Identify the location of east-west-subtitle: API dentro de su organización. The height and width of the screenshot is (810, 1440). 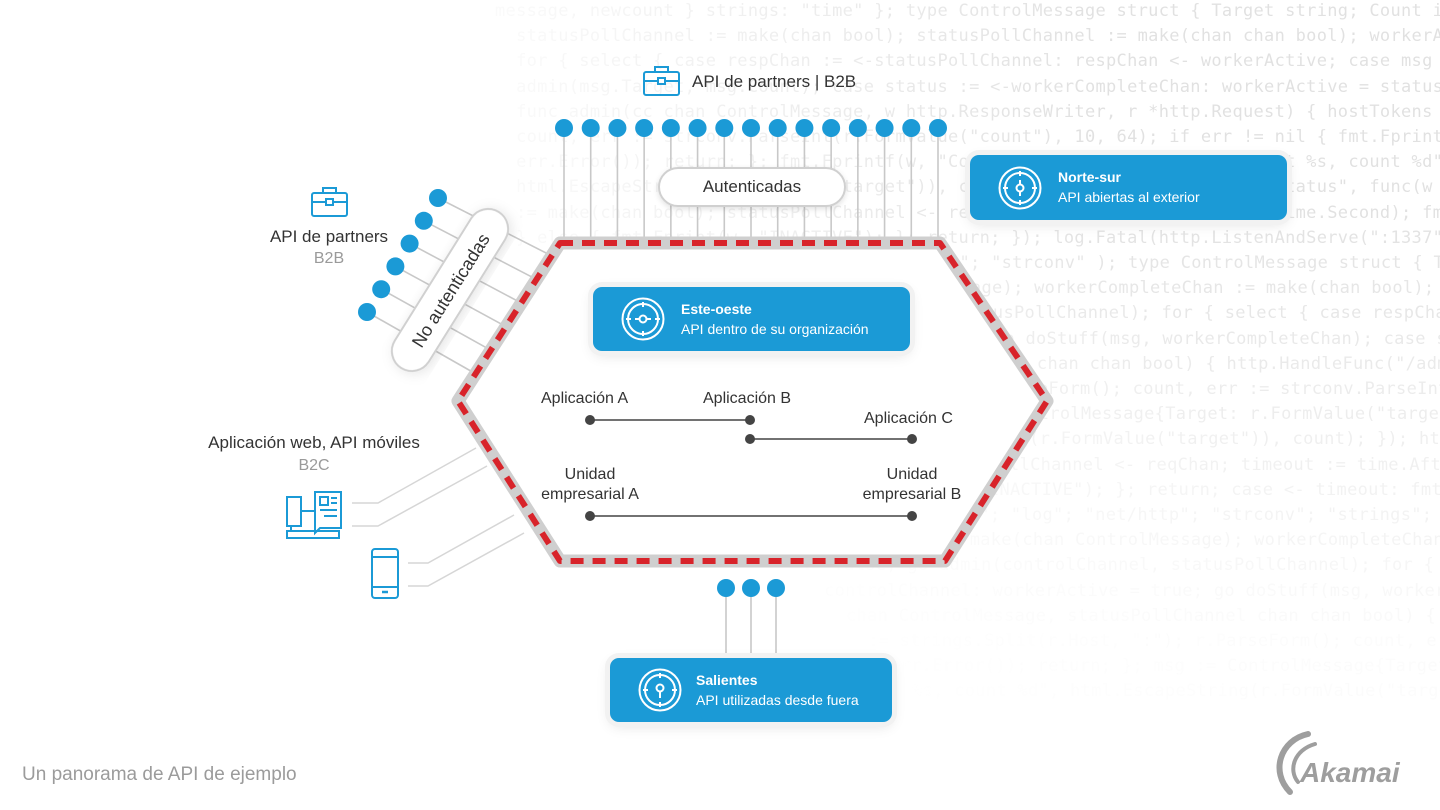
(775, 328).